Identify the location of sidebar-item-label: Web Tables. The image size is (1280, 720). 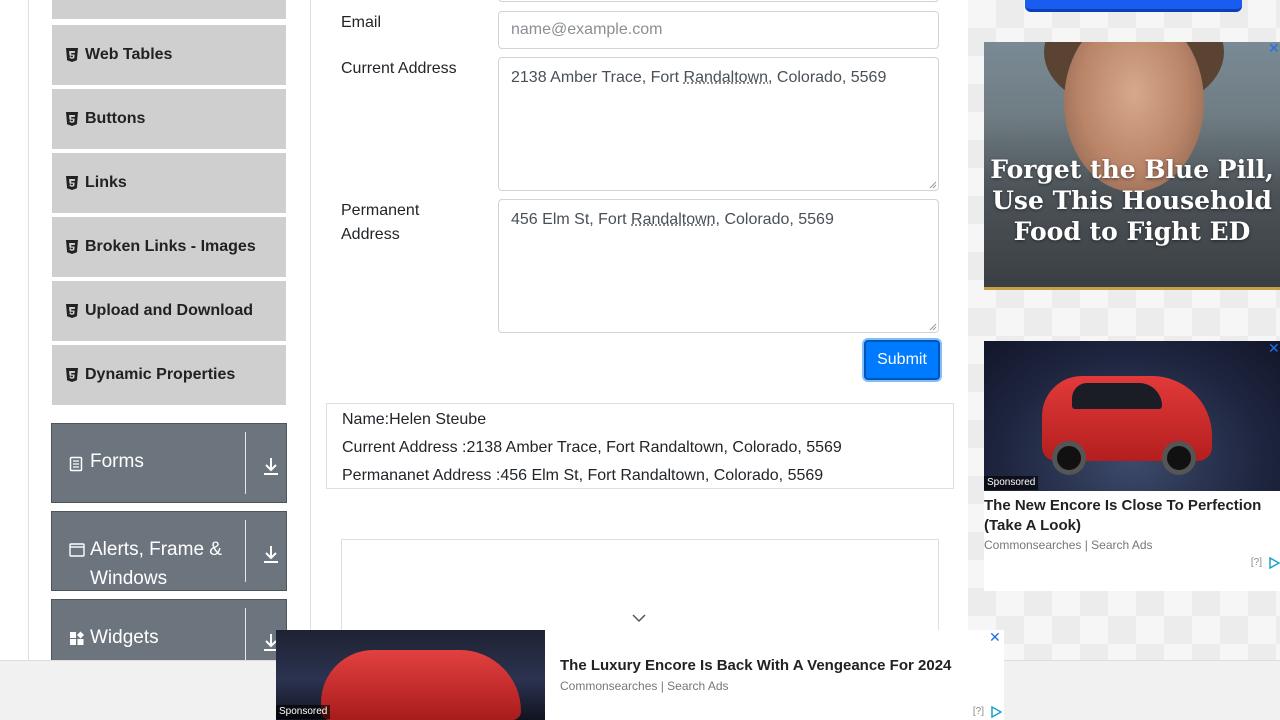
(129, 54).